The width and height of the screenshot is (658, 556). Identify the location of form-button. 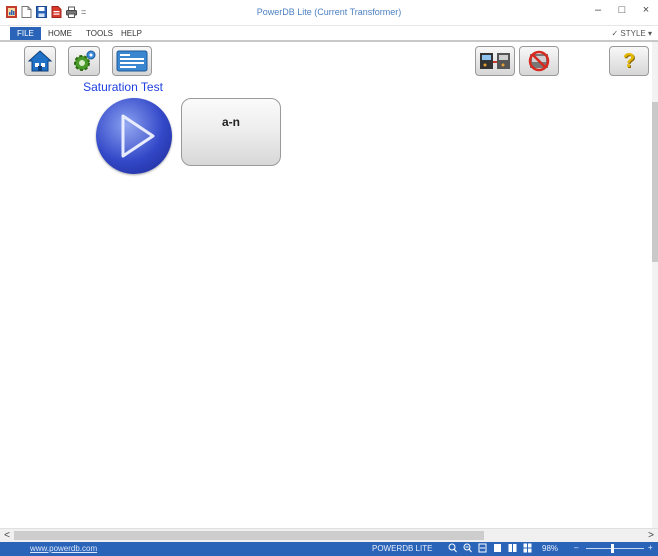
(132, 61).